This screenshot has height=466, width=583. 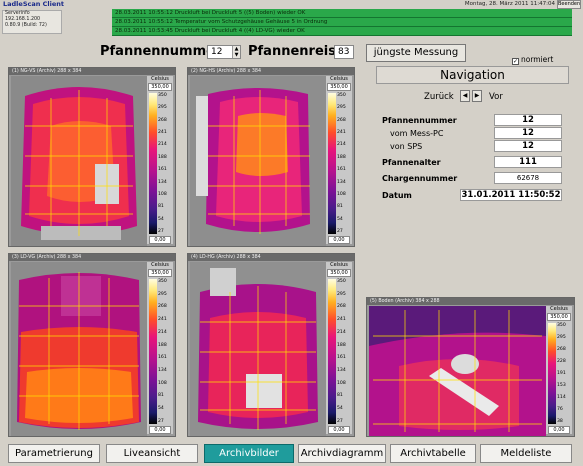 I want to click on scale-tick: 76, so click(x=560, y=409).